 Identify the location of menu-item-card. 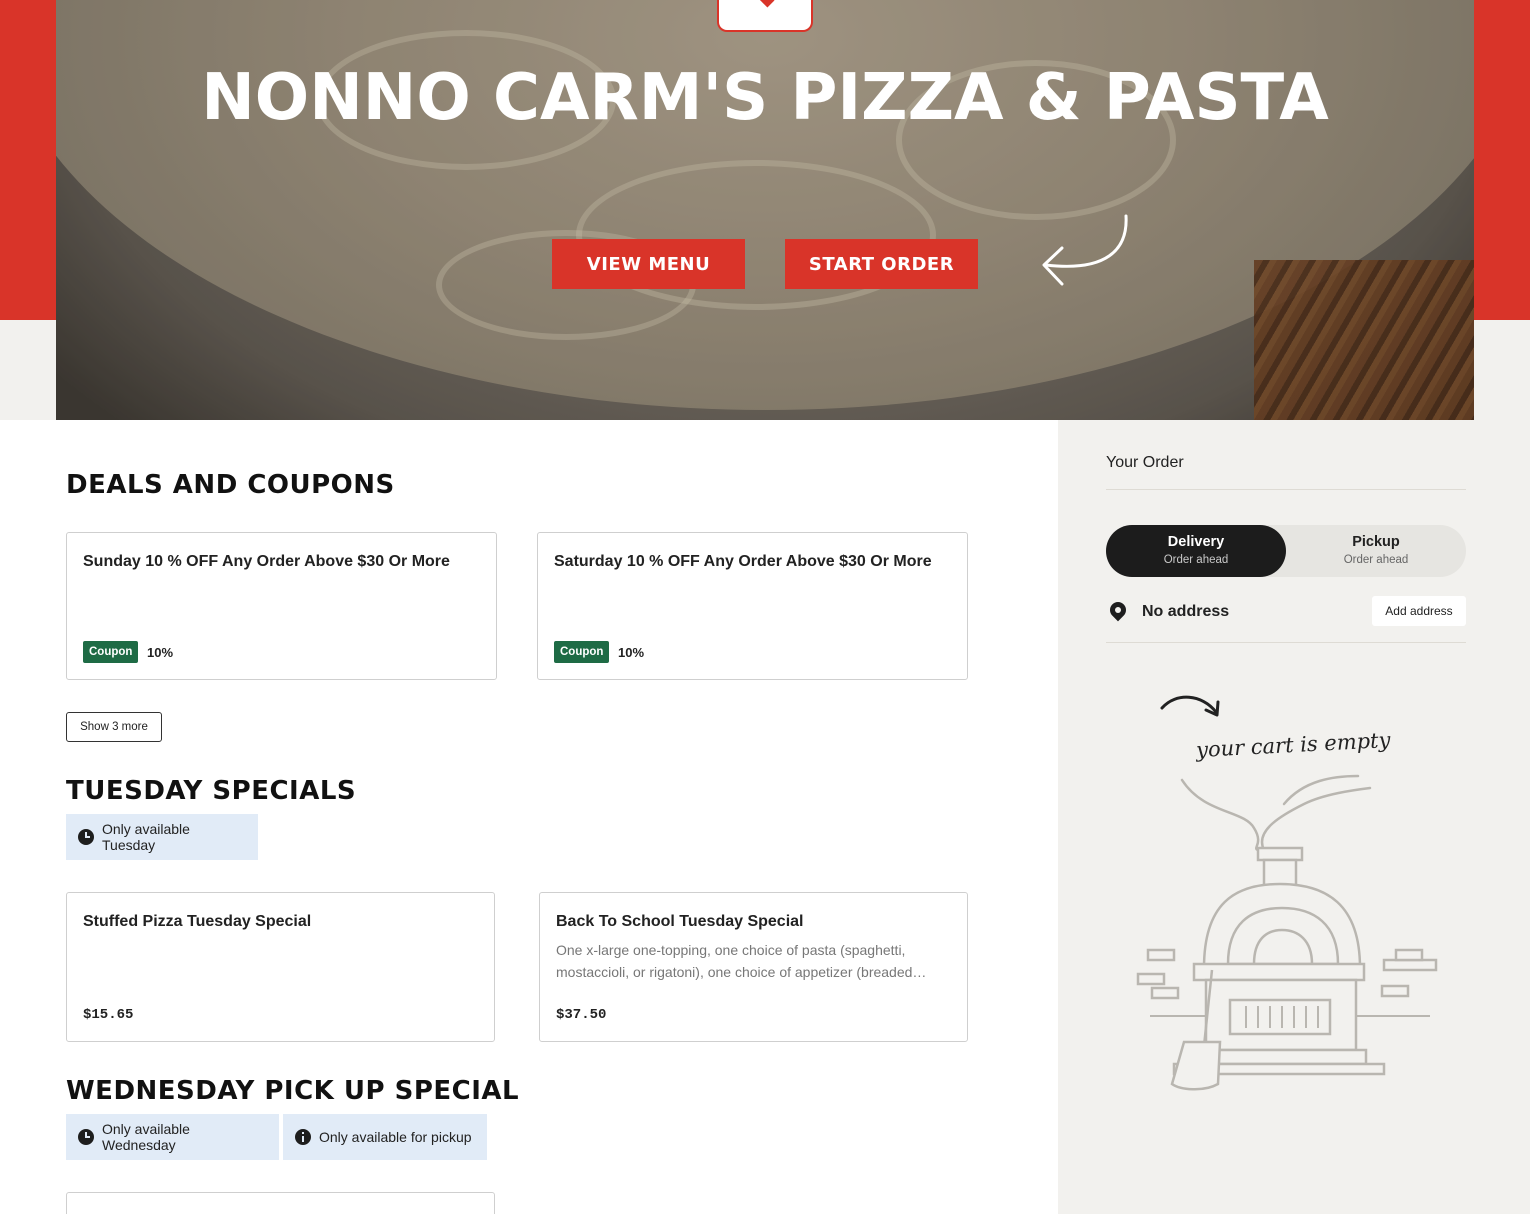
(280, 1203).